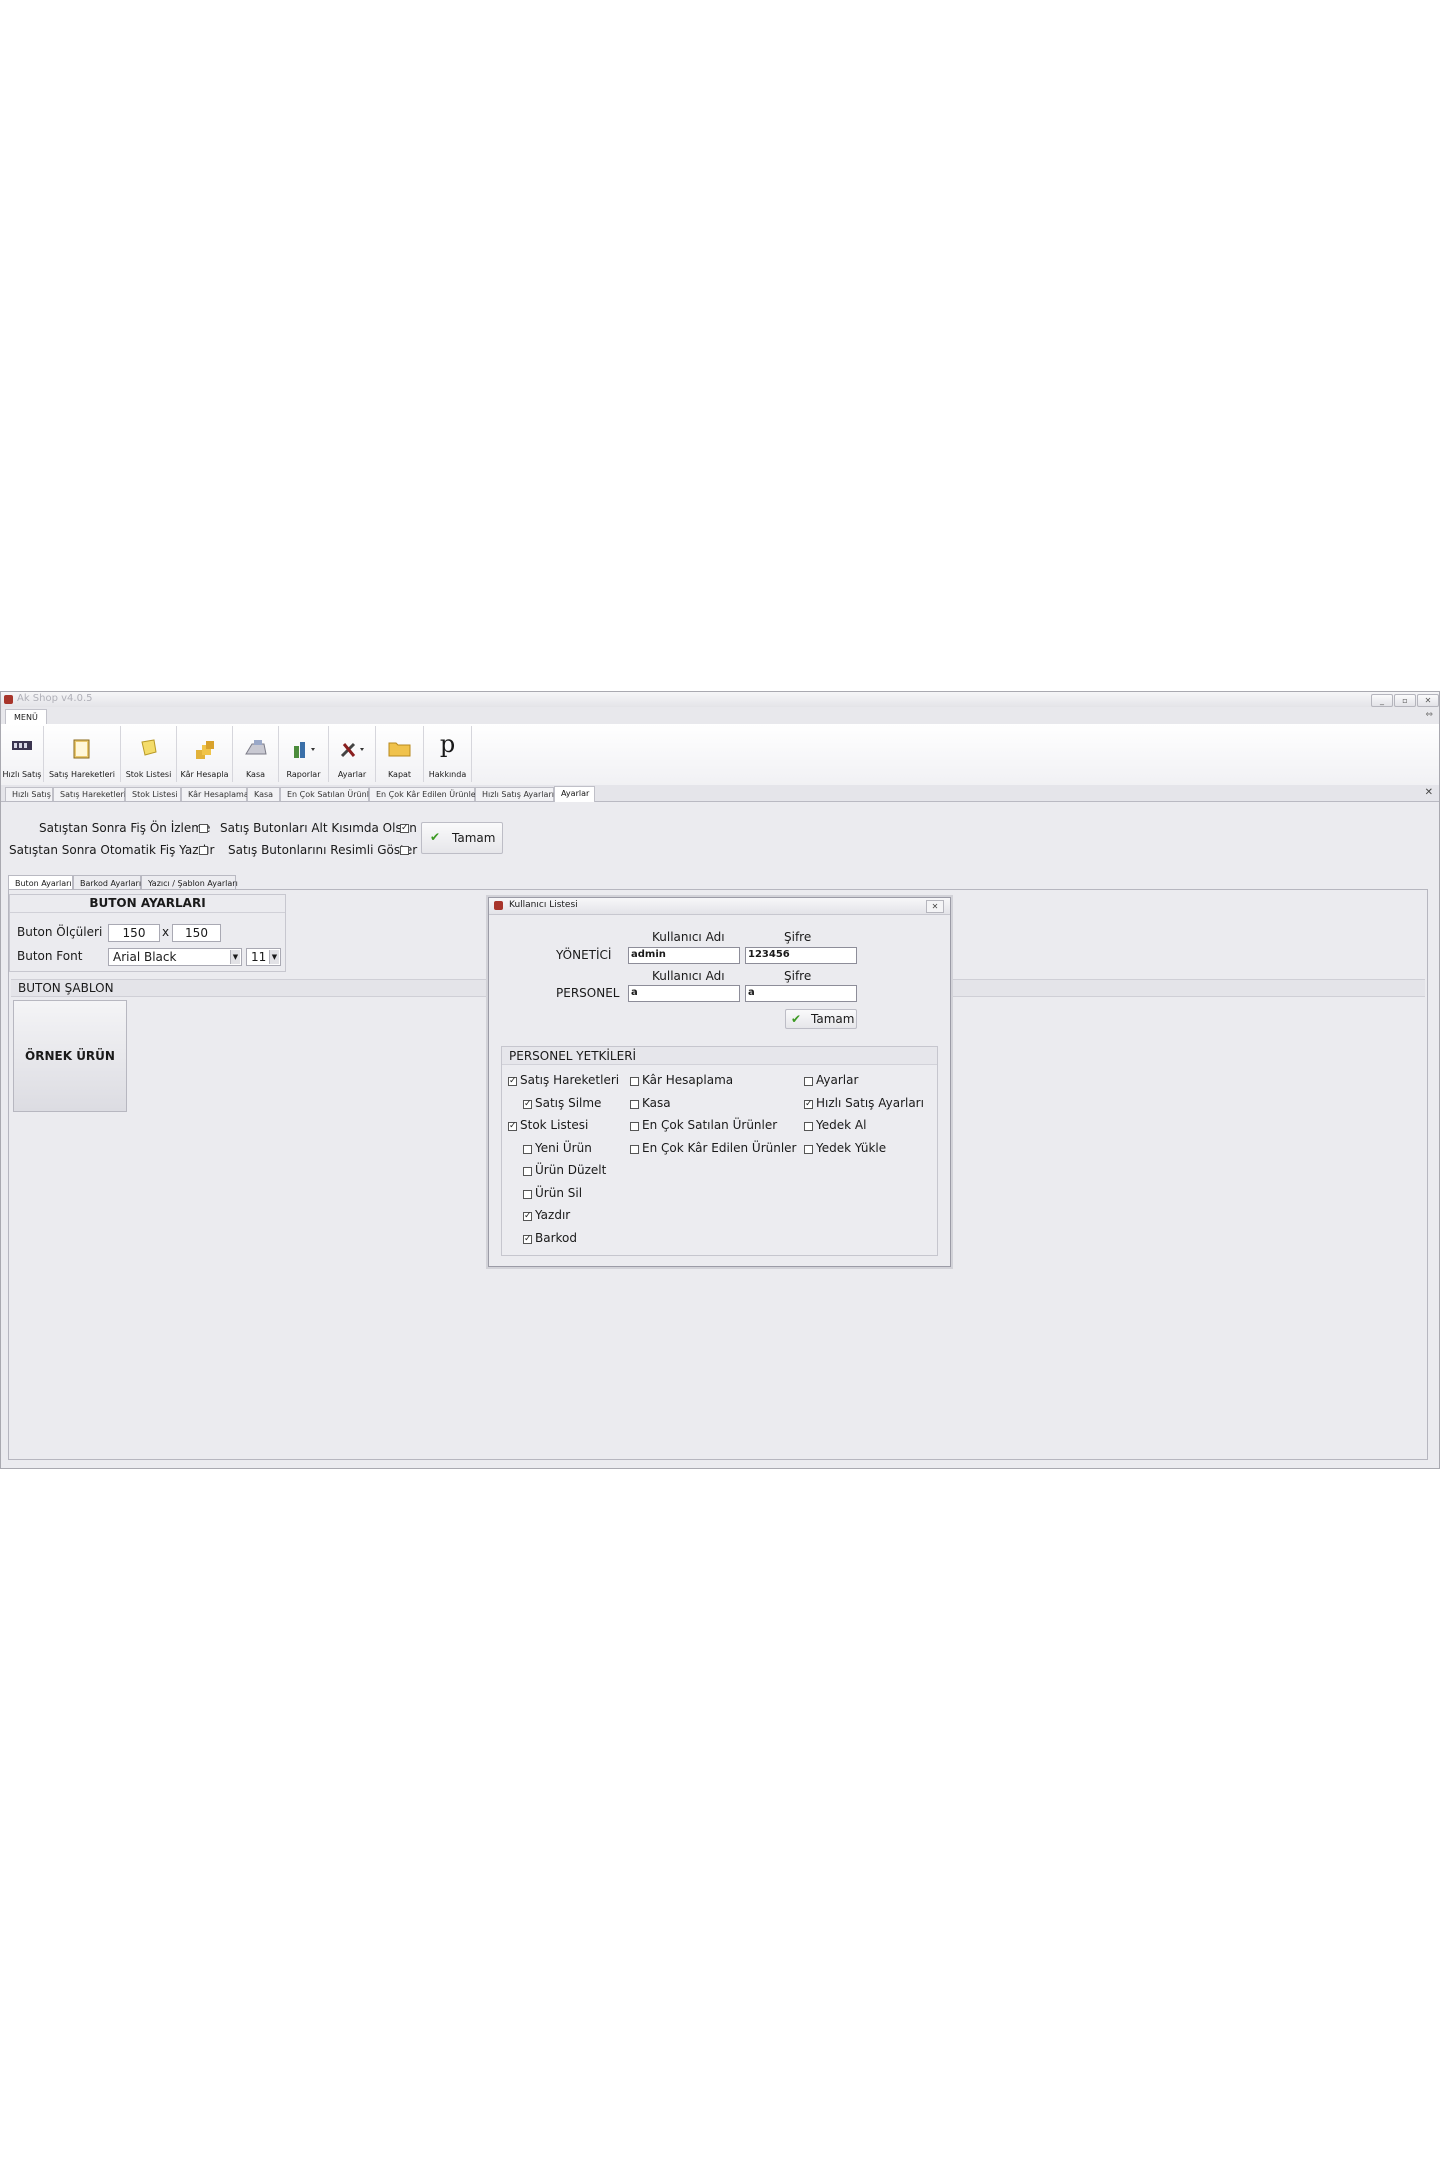 This screenshot has width=1440, height=2160. Describe the element at coordinates (1429, 792) in the screenshot. I see `close-tab-icon: ✕` at that location.